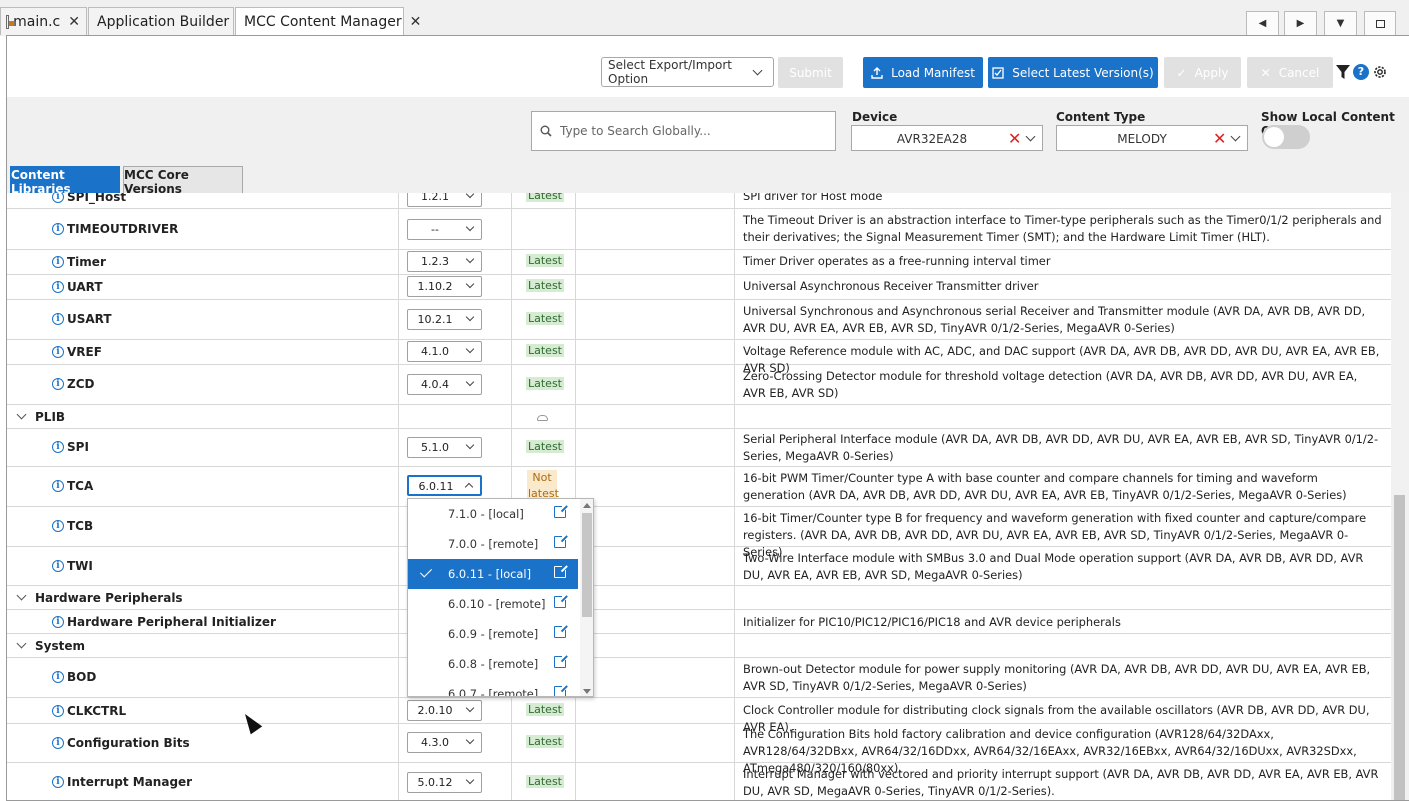 The image size is (1409, 801). Describe the element at coordinates (444, 710) in the screenshot. I see `version-select: 2.0.10` at that location.